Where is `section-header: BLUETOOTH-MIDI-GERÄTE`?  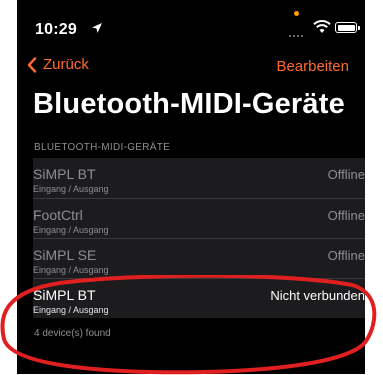 section-header: BLUETOOTH-MIDI-GERÄTE is located at coordinates (102, 147).